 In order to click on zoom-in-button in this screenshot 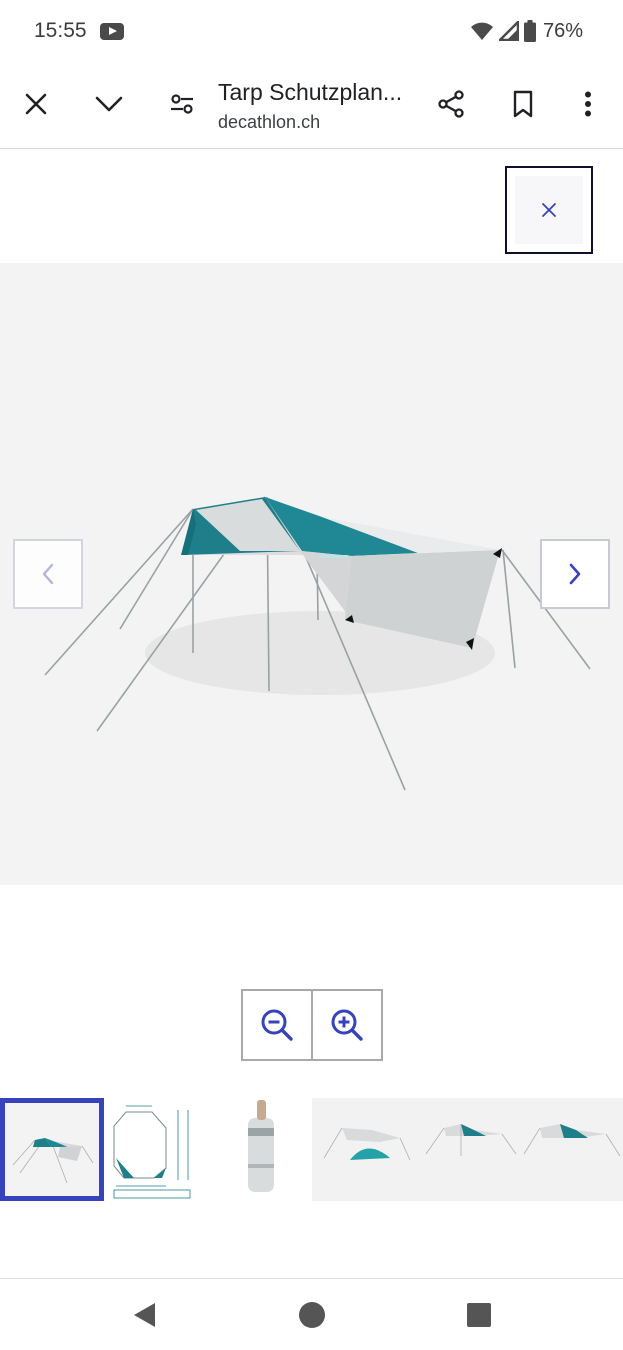, I will do `click(346, 1025)`.